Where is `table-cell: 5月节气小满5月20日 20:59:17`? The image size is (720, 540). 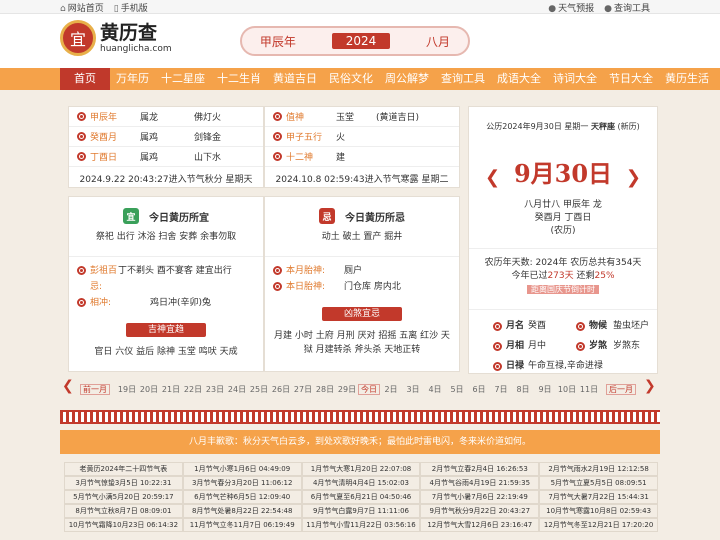 table-cell: 5月节气小满5月20日 20:59:17 is located at coordinates (123, 497).